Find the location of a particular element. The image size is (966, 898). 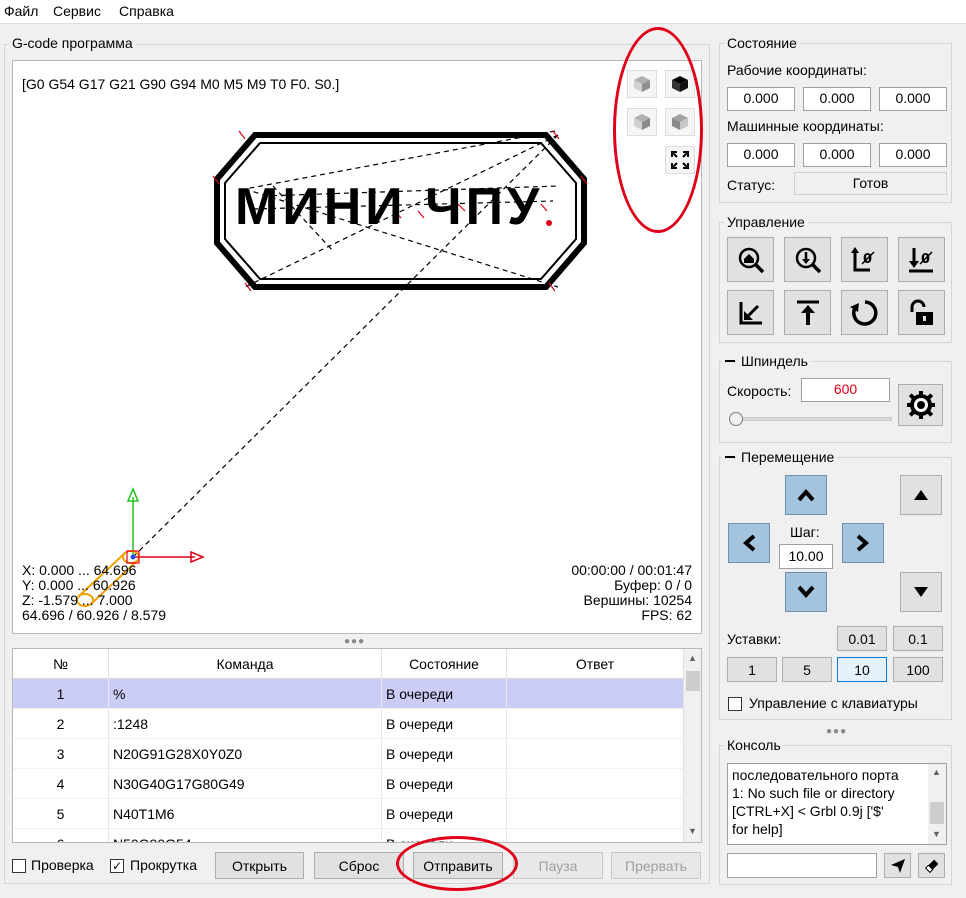

col-command: Команда is located at coordinates (245, 664).